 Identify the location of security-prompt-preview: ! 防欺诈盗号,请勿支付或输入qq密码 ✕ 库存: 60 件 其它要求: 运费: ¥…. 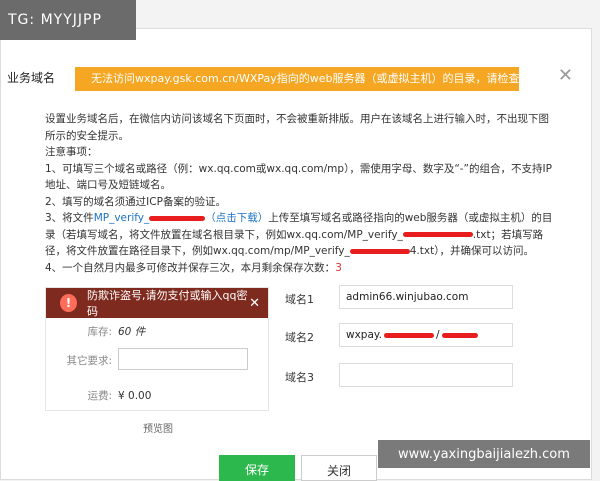
(157, 349).